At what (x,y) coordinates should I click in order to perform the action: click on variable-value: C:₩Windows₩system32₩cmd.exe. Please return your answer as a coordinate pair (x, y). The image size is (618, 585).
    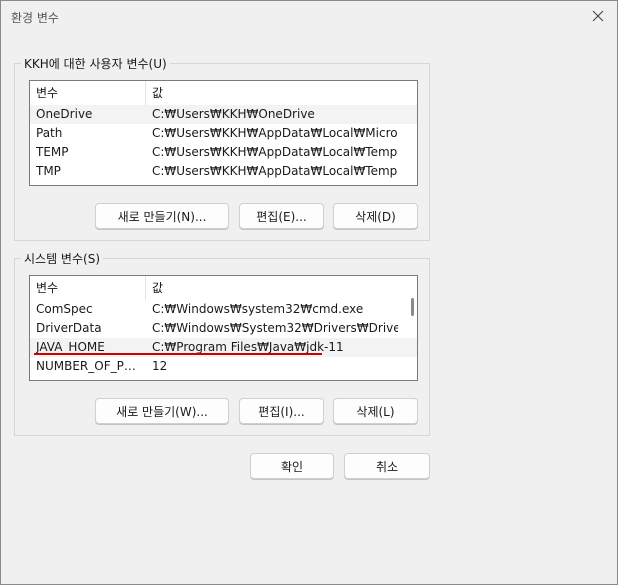
    Looking at the image, I should click on (258, 309).